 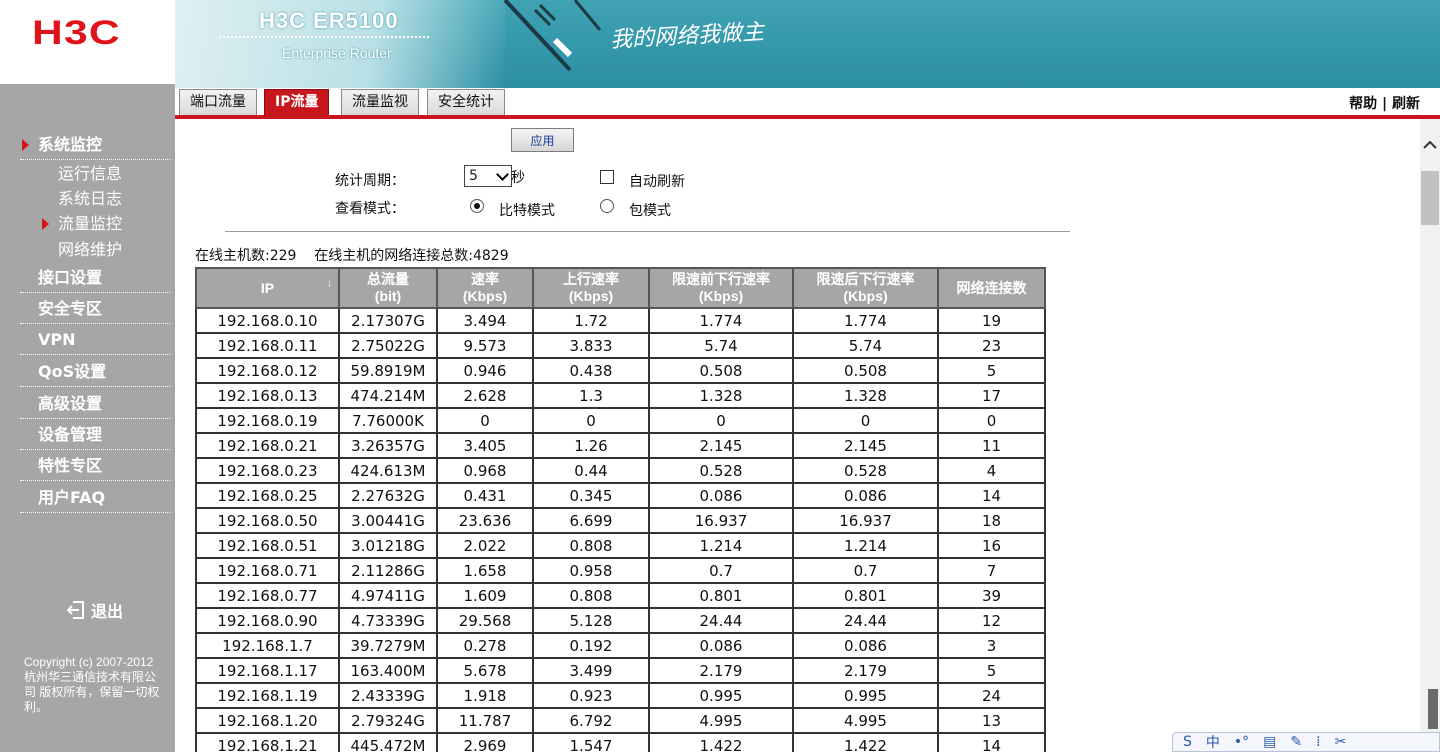 I want to click on cable-graphic-icon, so click(x=552, y=36).